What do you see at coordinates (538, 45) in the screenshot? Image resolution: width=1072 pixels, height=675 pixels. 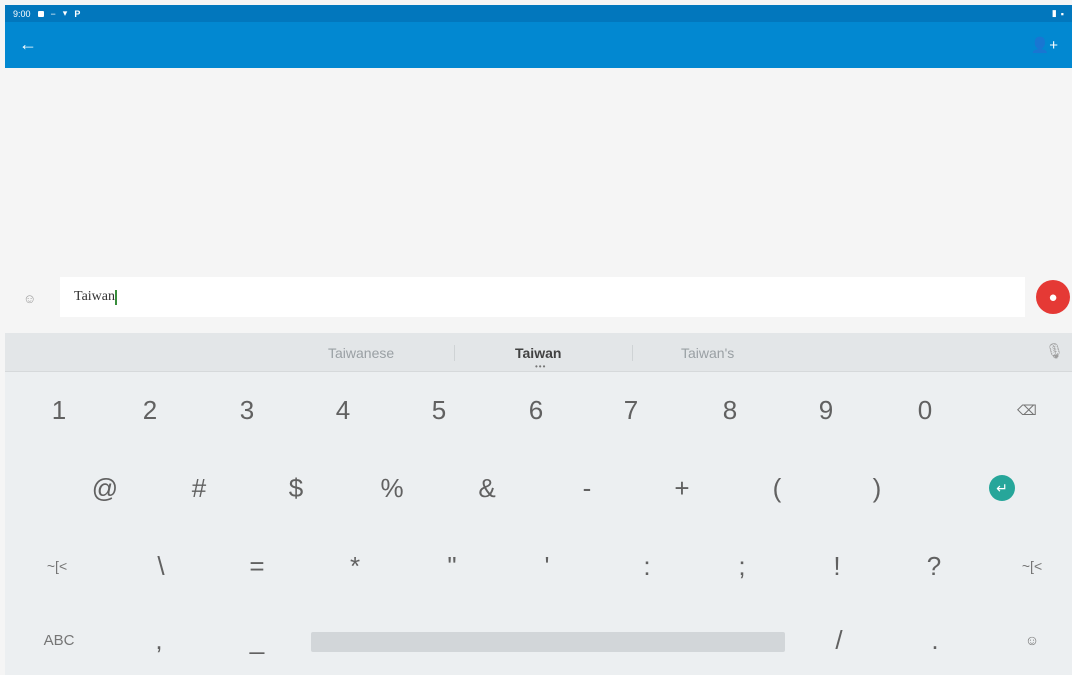 I see `app-bar: ← 👤+` at bounding box center [538, 45].